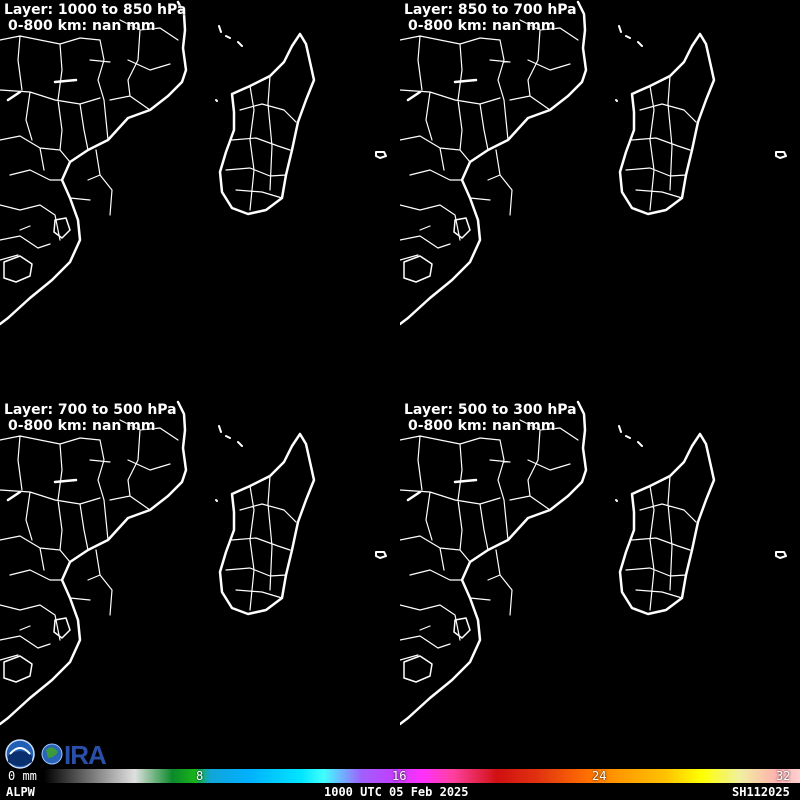 The width and height of the screenshot is (800, 800). I want to click on layer-label: Layer: 500 to 300 hPa, so click(490, 410).